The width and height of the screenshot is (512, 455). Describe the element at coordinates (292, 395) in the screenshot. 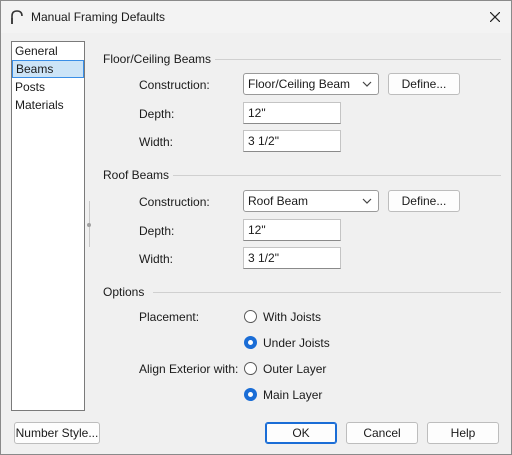

I see `align-main-layer-label: Main Layer` at that location.